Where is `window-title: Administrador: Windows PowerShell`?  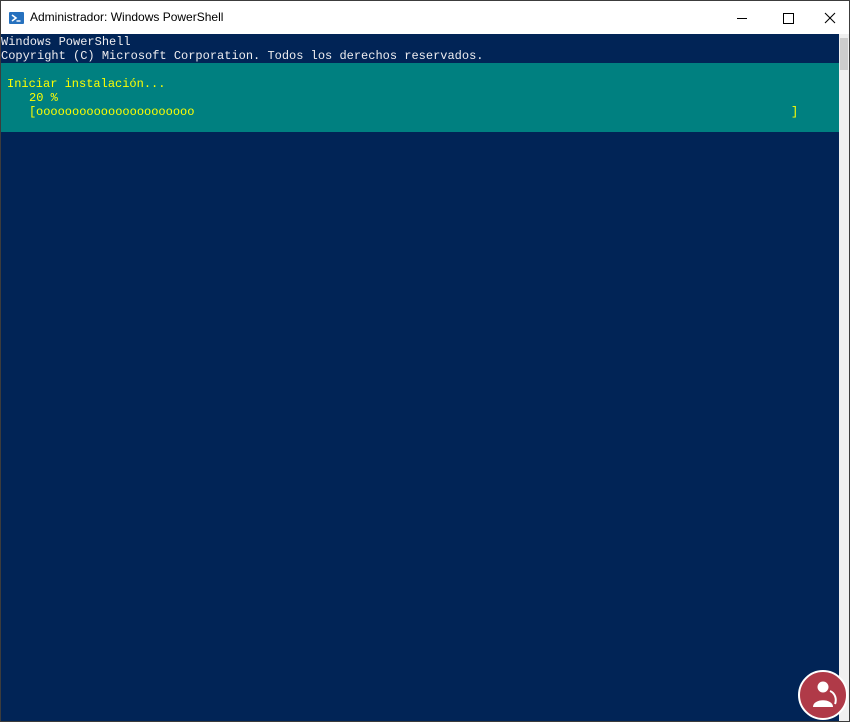 window-title: Administrador: Windows PowerShell is located at coordinates (127, 17).